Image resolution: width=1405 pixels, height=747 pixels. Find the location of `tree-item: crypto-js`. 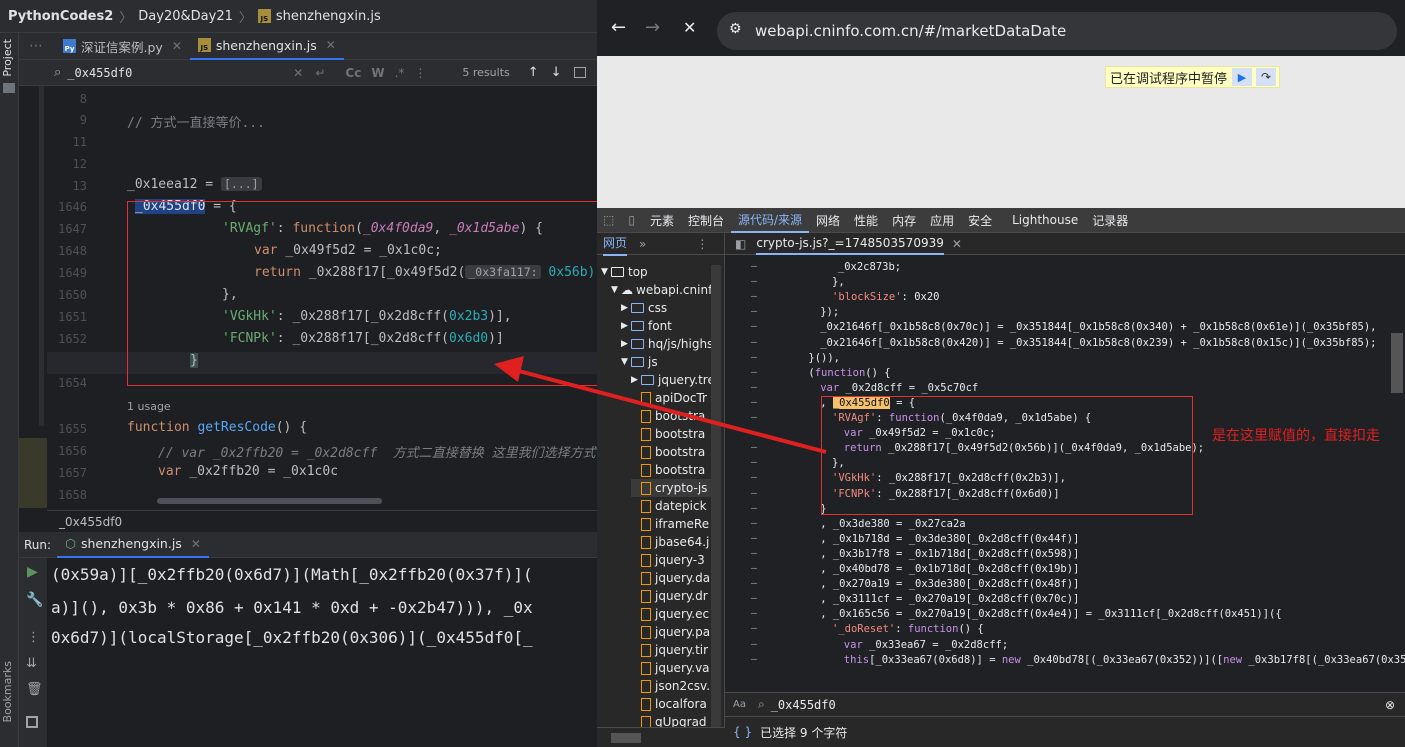

tree-item: crypto-js is located at coordinates (676, 488).